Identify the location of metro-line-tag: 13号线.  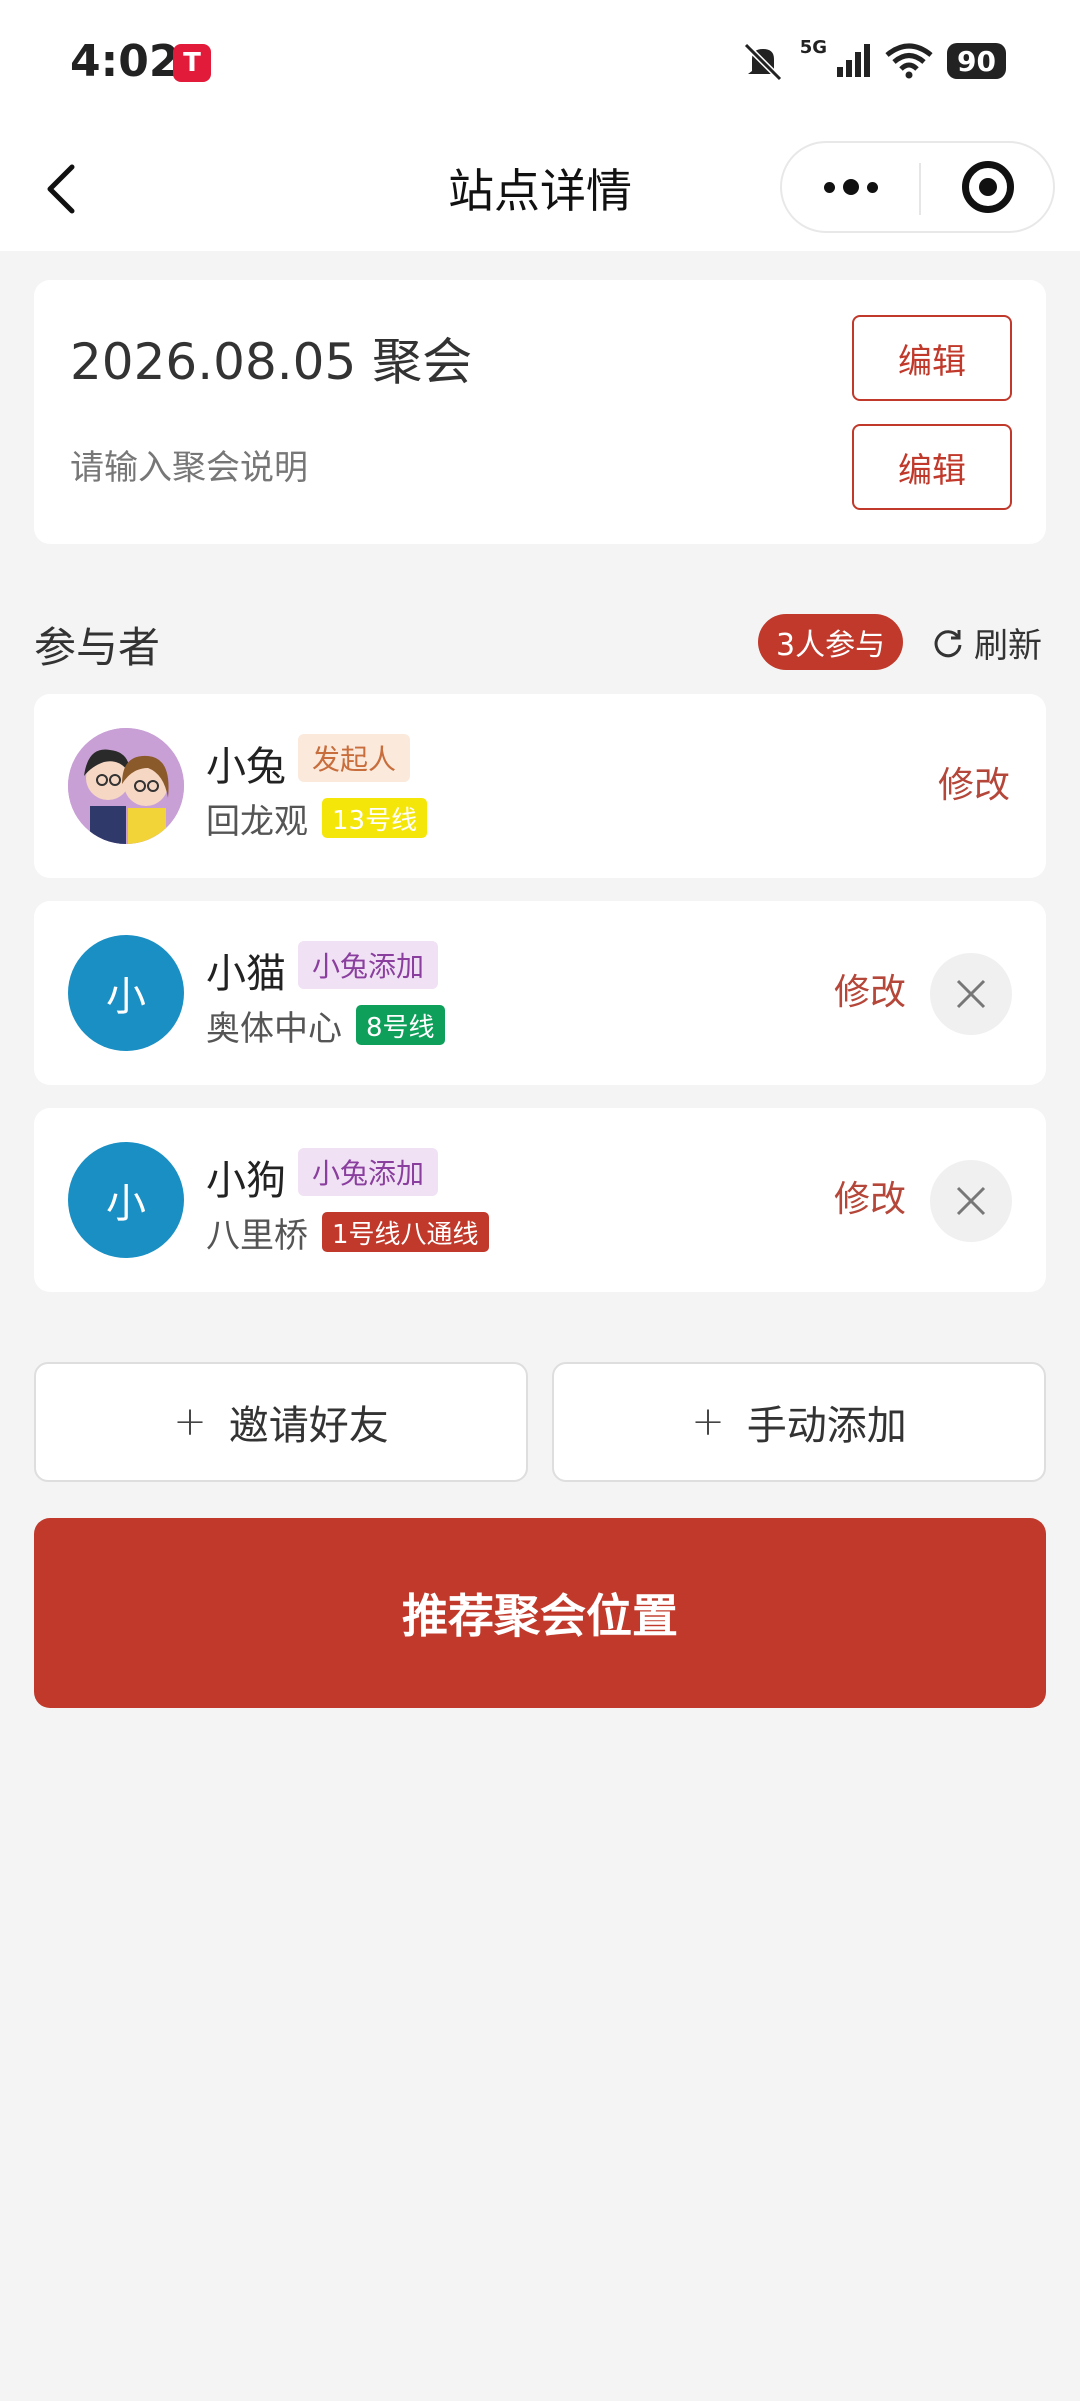
(375, 818).